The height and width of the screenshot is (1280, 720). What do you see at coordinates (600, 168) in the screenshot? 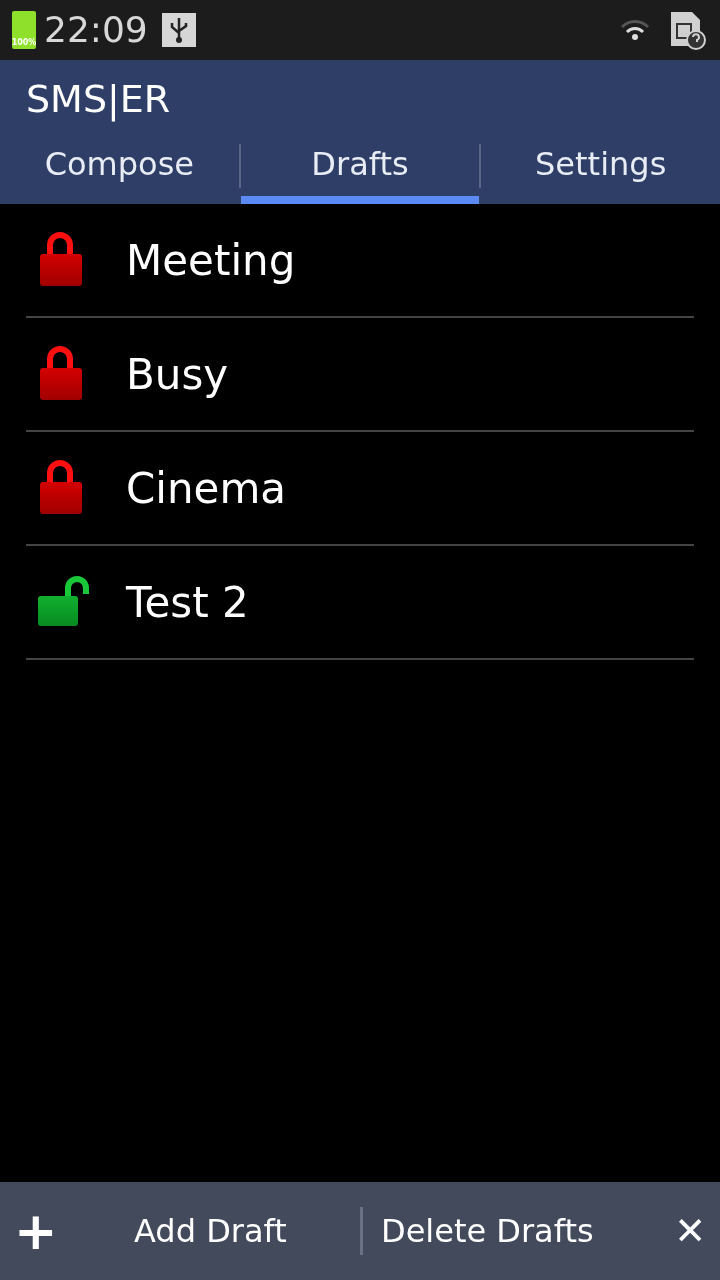
I see `tab: Settings` at bounding box center [600, 168].